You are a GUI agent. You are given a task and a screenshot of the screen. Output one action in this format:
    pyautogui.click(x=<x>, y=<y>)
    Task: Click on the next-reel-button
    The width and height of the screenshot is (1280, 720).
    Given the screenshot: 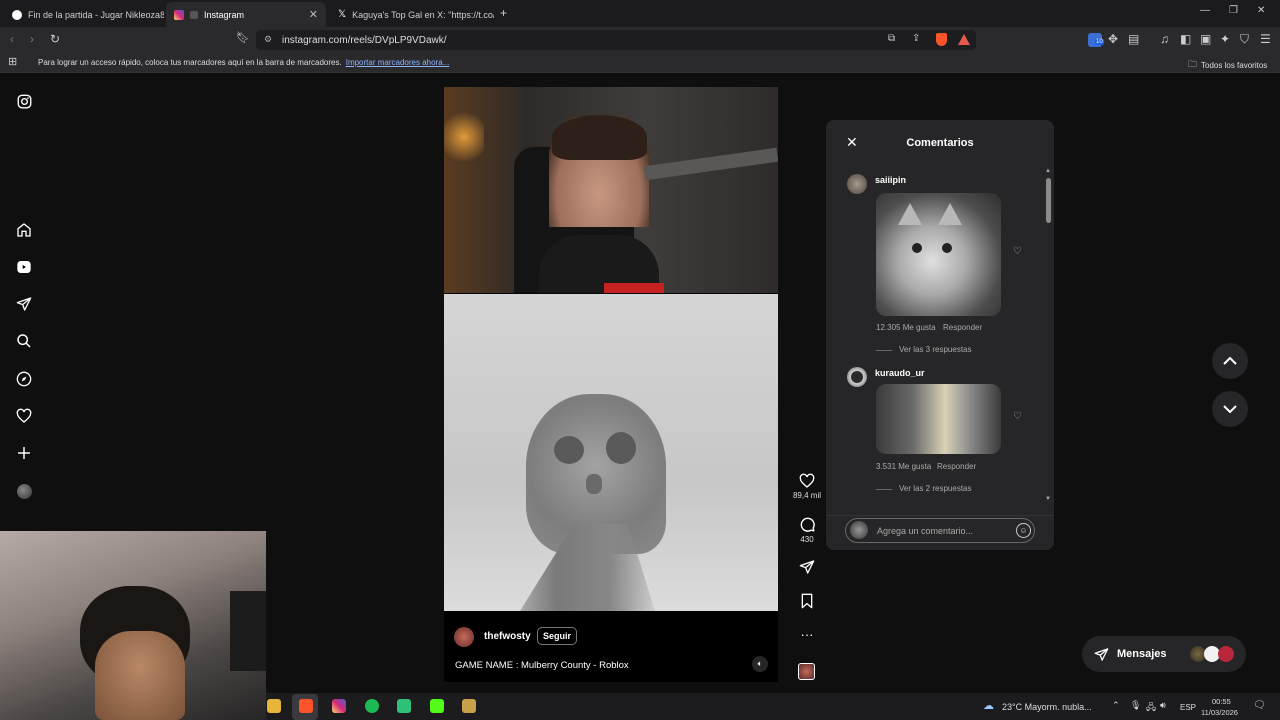 What is the action you would take?
    pyautogui.click(x=1230, y=409)
    